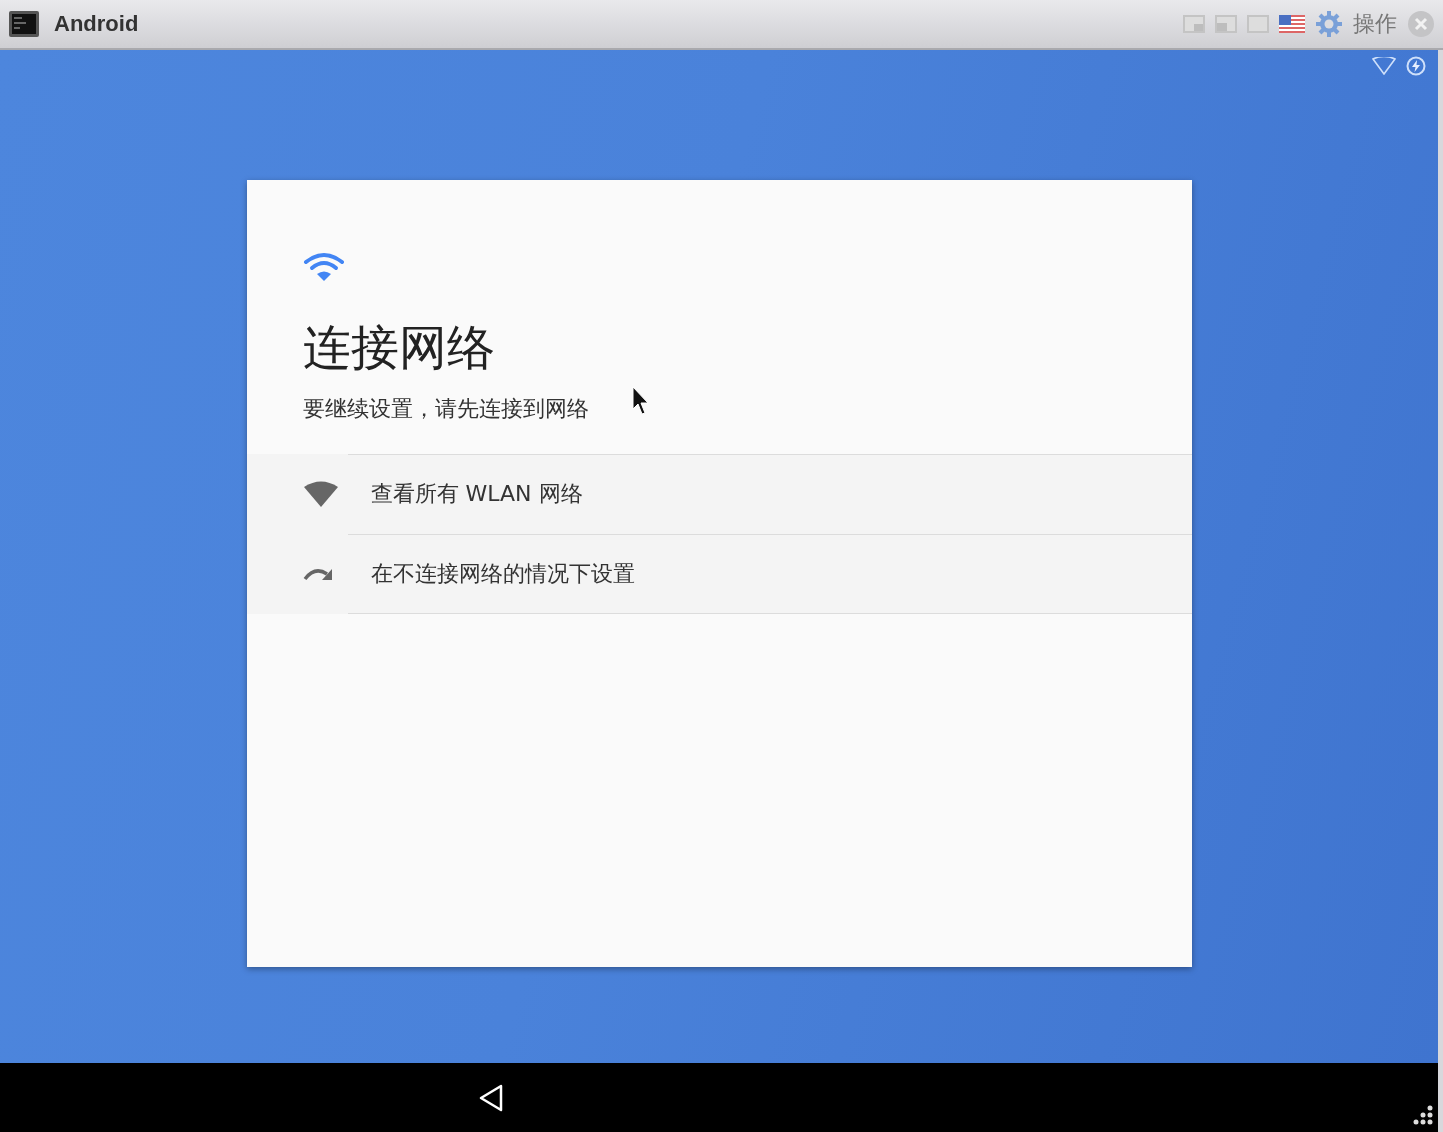 Image resolution: width=1443 pixels, height=1132 pixels. Describe the element at coordinates (97, 24) in the screenshot. I see `window-title: Android` at that location.